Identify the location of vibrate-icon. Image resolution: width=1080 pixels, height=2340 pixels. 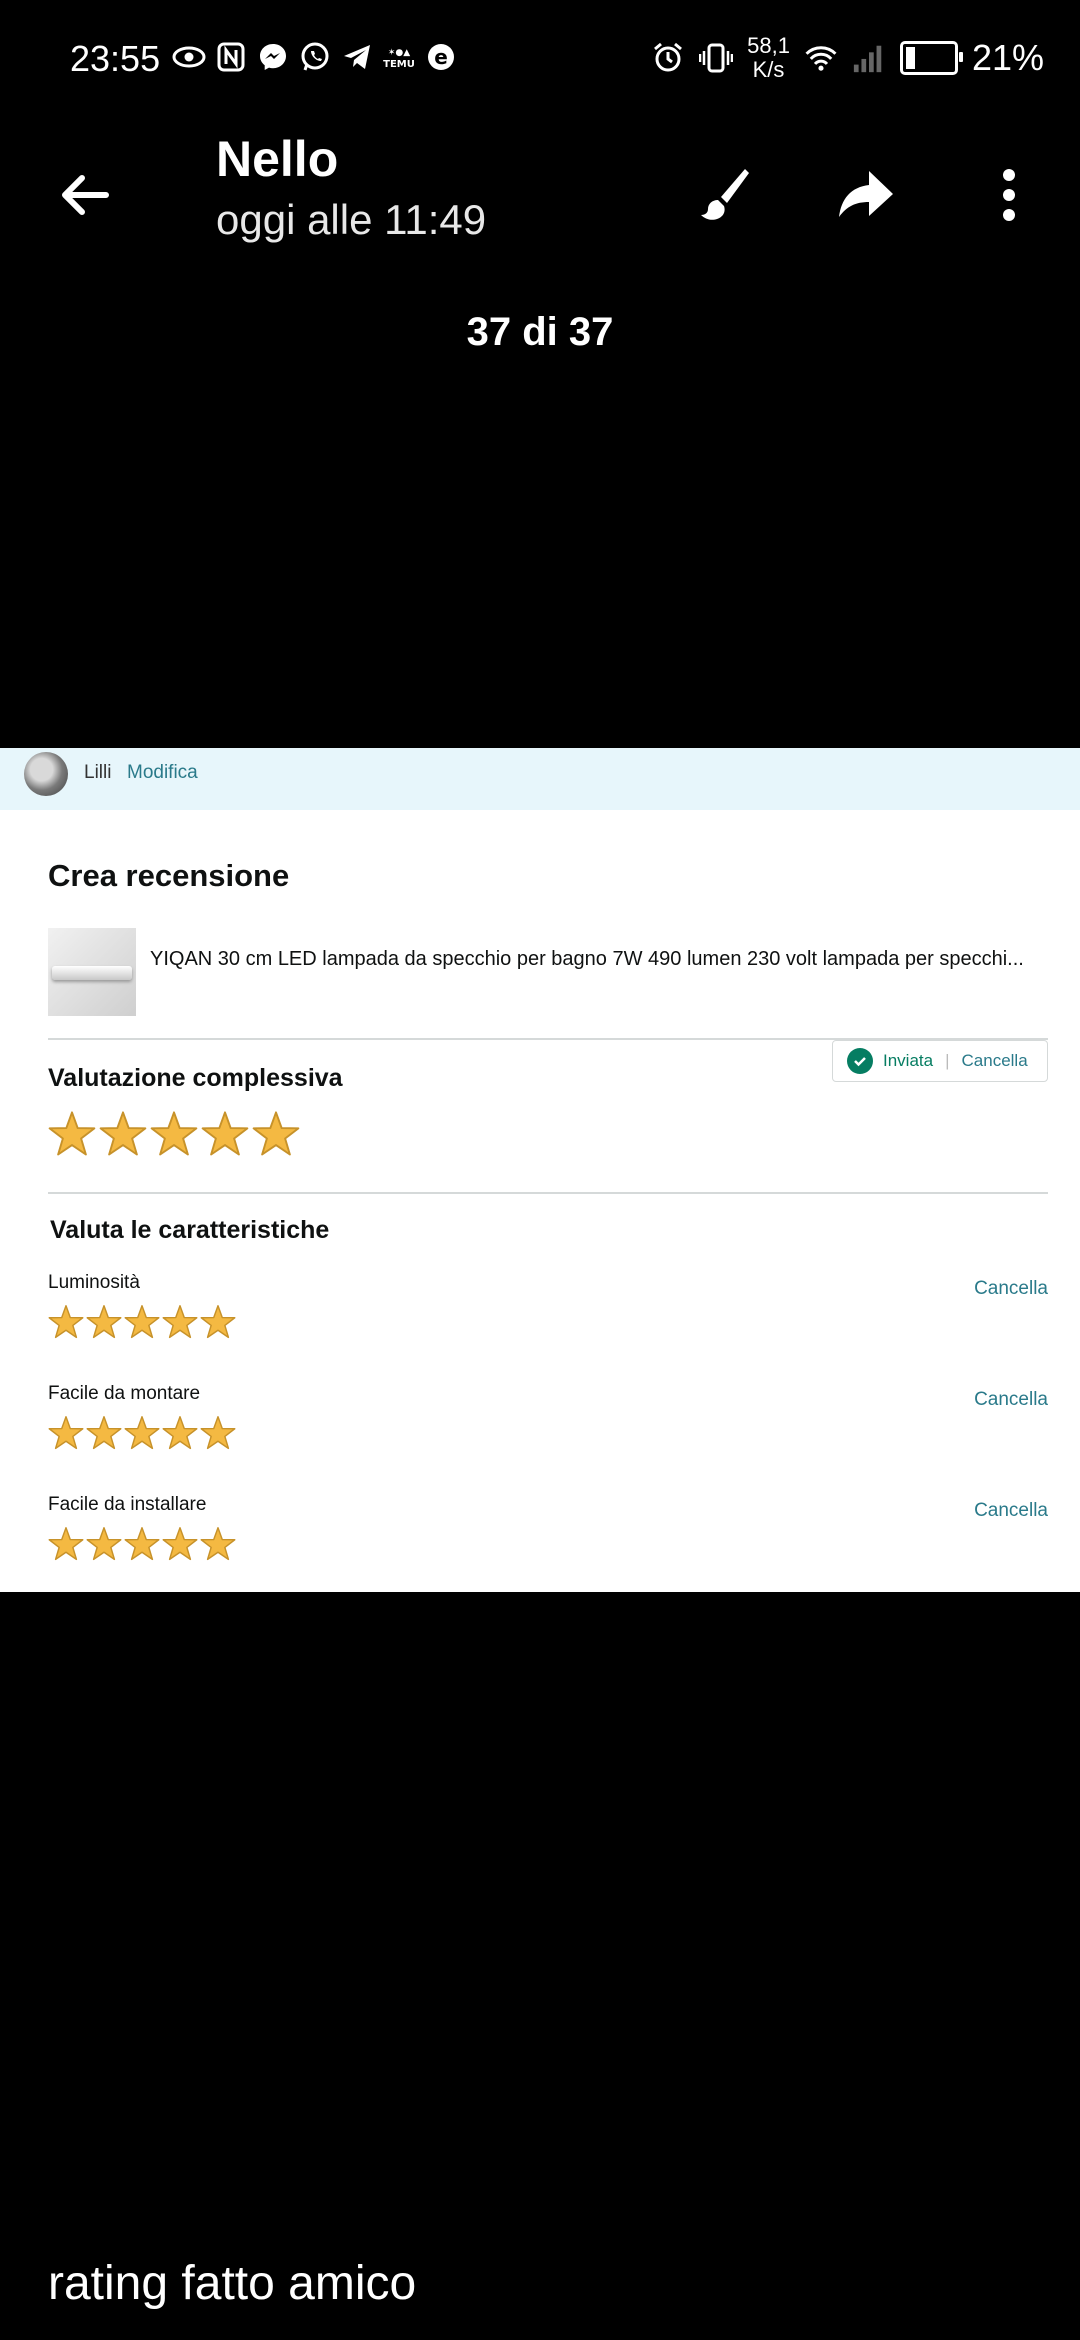
(716, 58).